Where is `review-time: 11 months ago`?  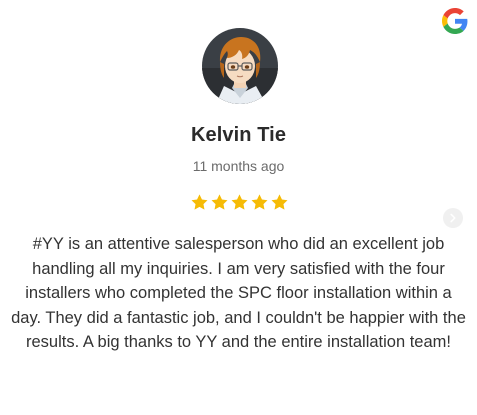 review-time: 11 months ago is located at coordinates (238, 166).